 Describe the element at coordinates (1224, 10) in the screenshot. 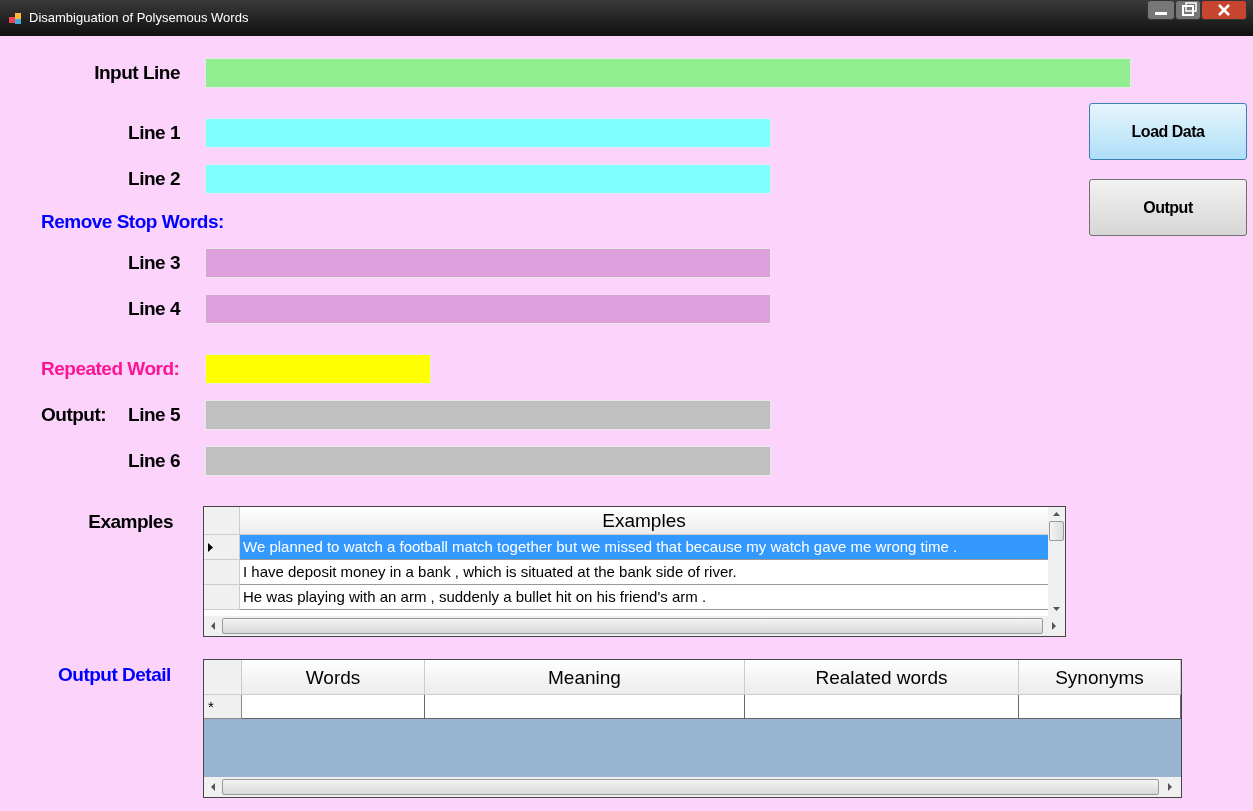

I see `close-icon` at that location.